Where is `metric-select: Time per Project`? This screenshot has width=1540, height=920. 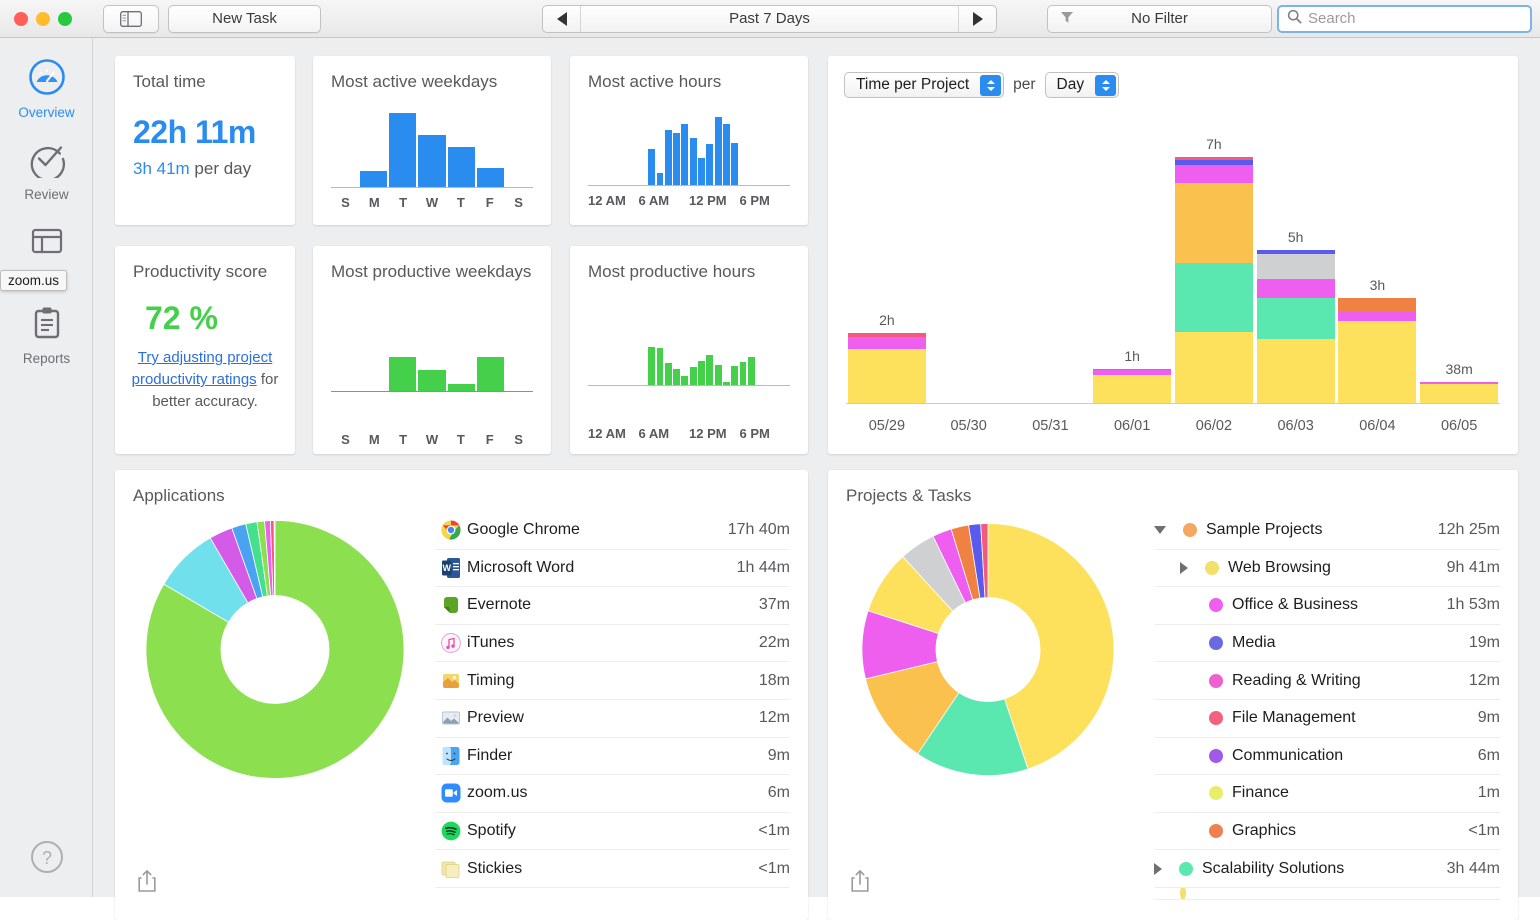
metric-select: Time per Project is located at coordinates (924, 85).